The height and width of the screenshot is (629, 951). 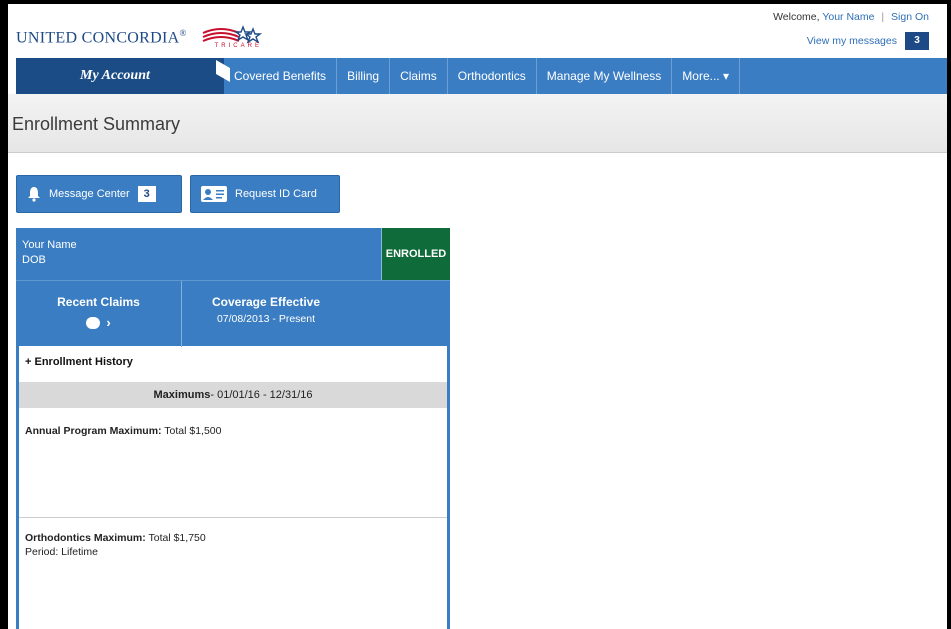 I want to click on annual-maximum-row: Annual Program Maximum: Total $1,500, so click(x=123, y=431).